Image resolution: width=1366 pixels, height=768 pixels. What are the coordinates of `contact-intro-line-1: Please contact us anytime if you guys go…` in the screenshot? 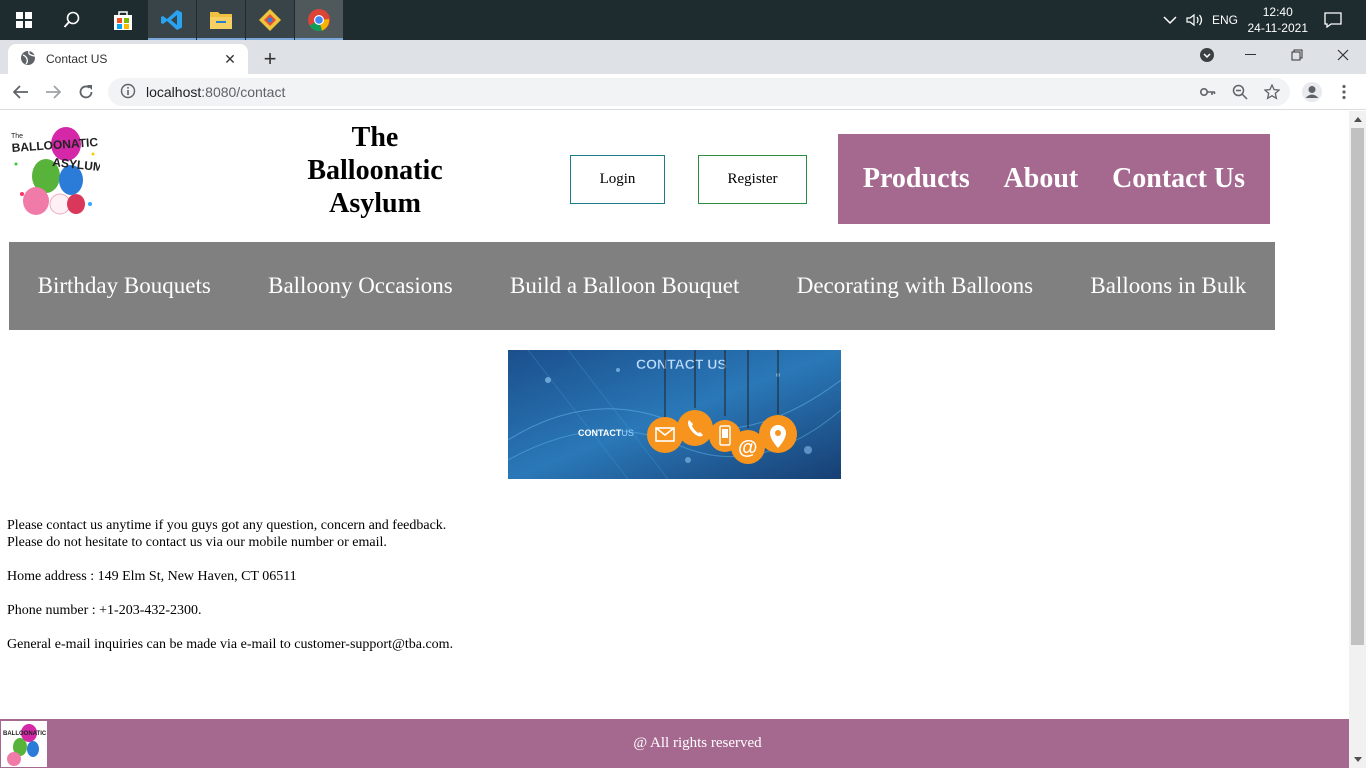 It's located at (227, 525).